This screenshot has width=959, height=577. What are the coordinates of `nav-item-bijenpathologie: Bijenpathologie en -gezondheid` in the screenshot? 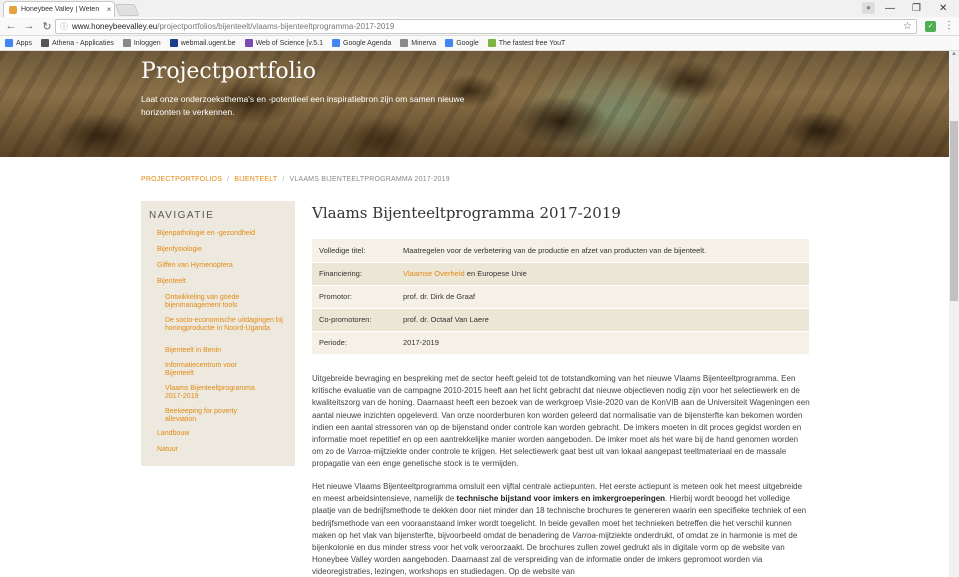 It's located at (222, 234).